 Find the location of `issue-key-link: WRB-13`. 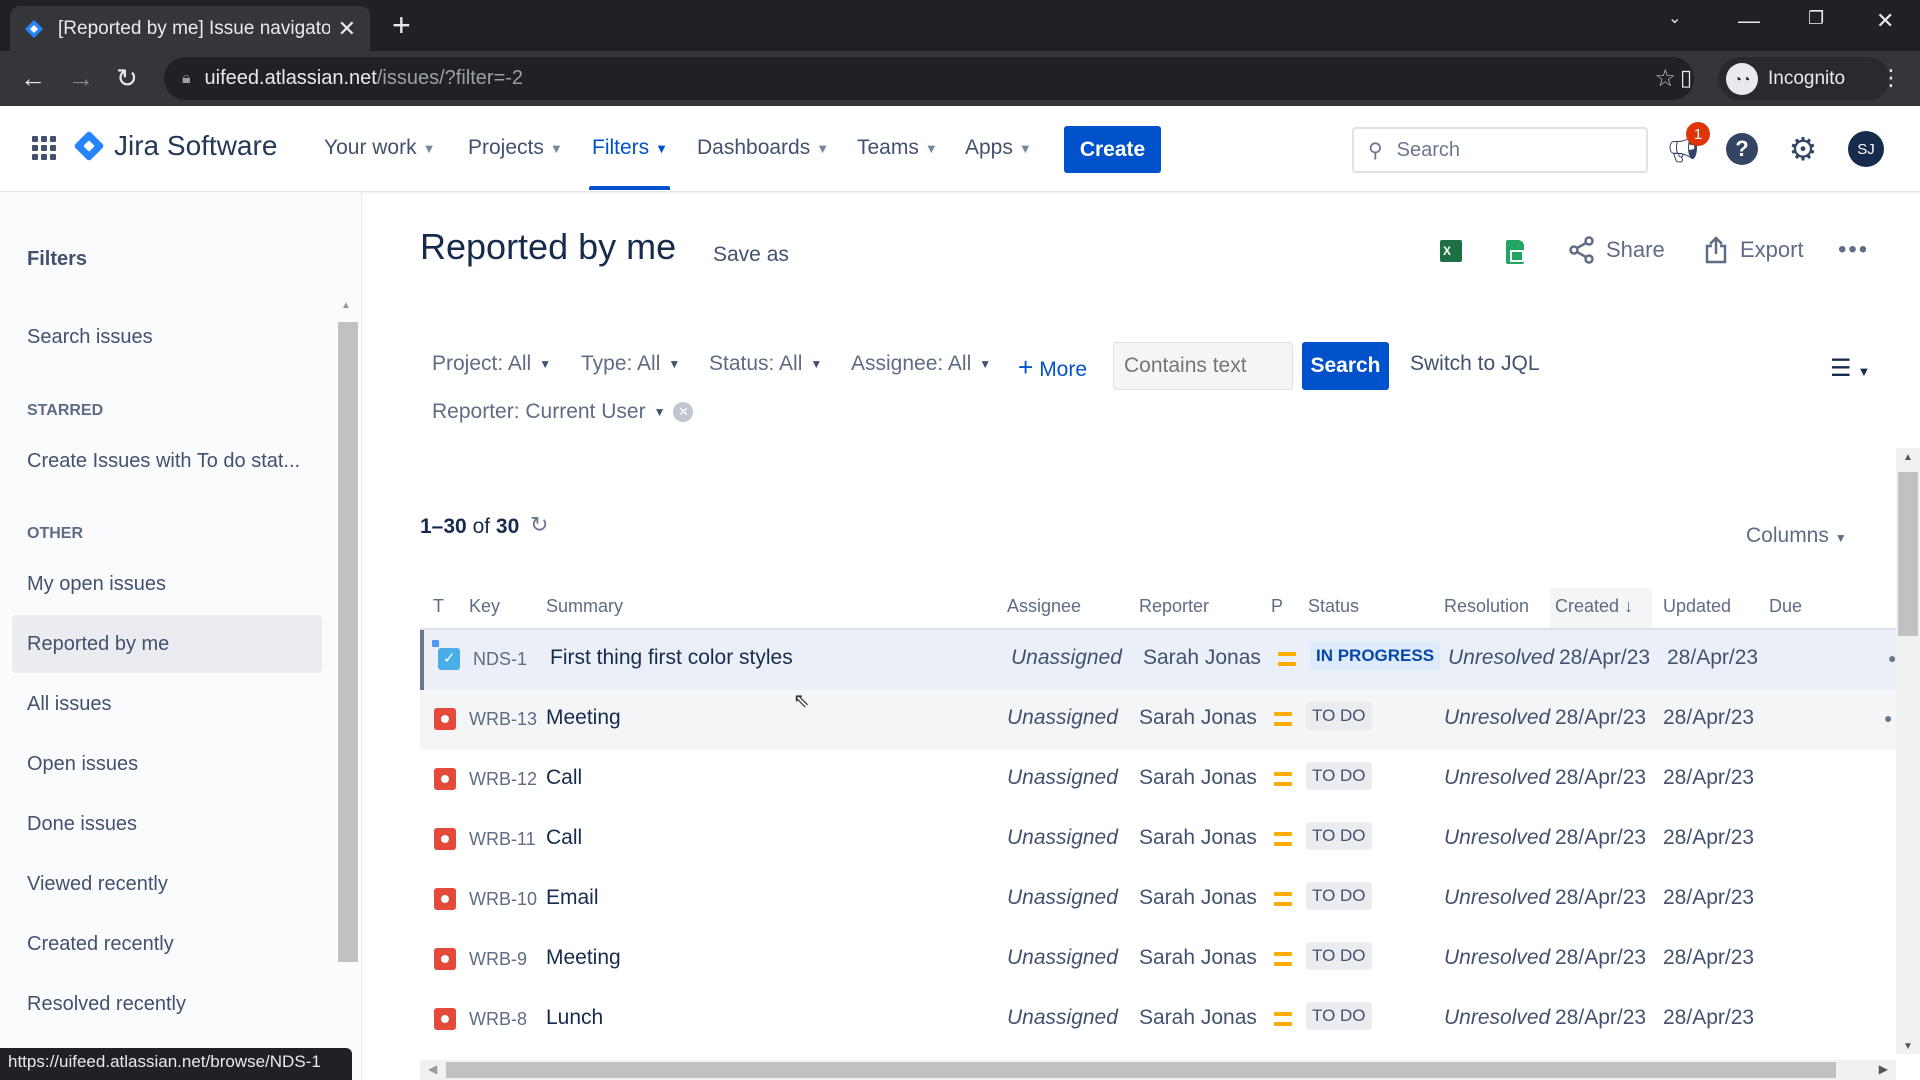

issue-key-link: WRB-13 is located at coordinates (503, 719).